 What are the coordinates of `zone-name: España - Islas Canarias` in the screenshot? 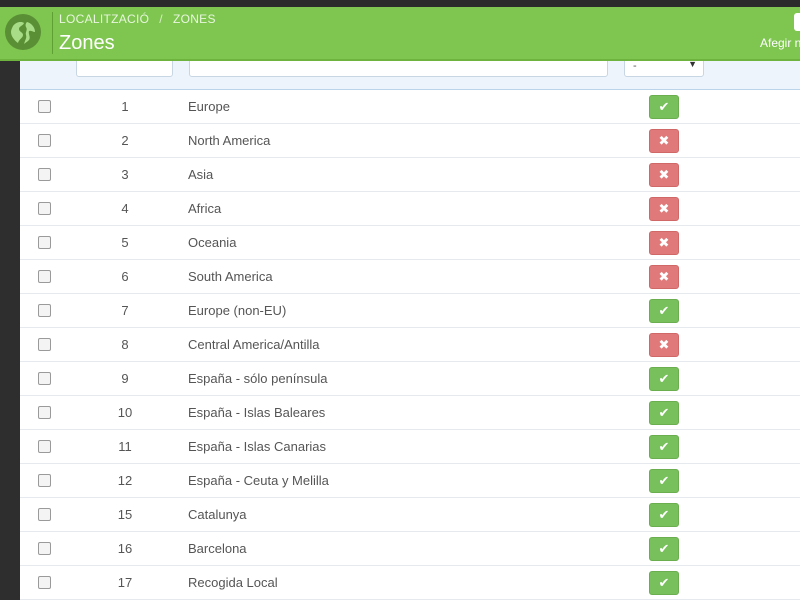 It's located at (257, 446).